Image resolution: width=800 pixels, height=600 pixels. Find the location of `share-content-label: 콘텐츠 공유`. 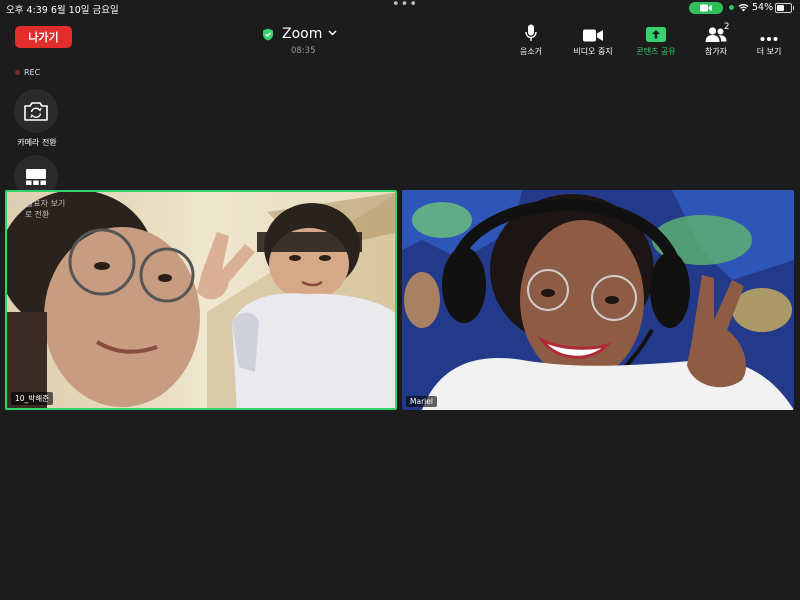

share-content-label: 콘텐츠 공유 is located at coordinates (656, 51).